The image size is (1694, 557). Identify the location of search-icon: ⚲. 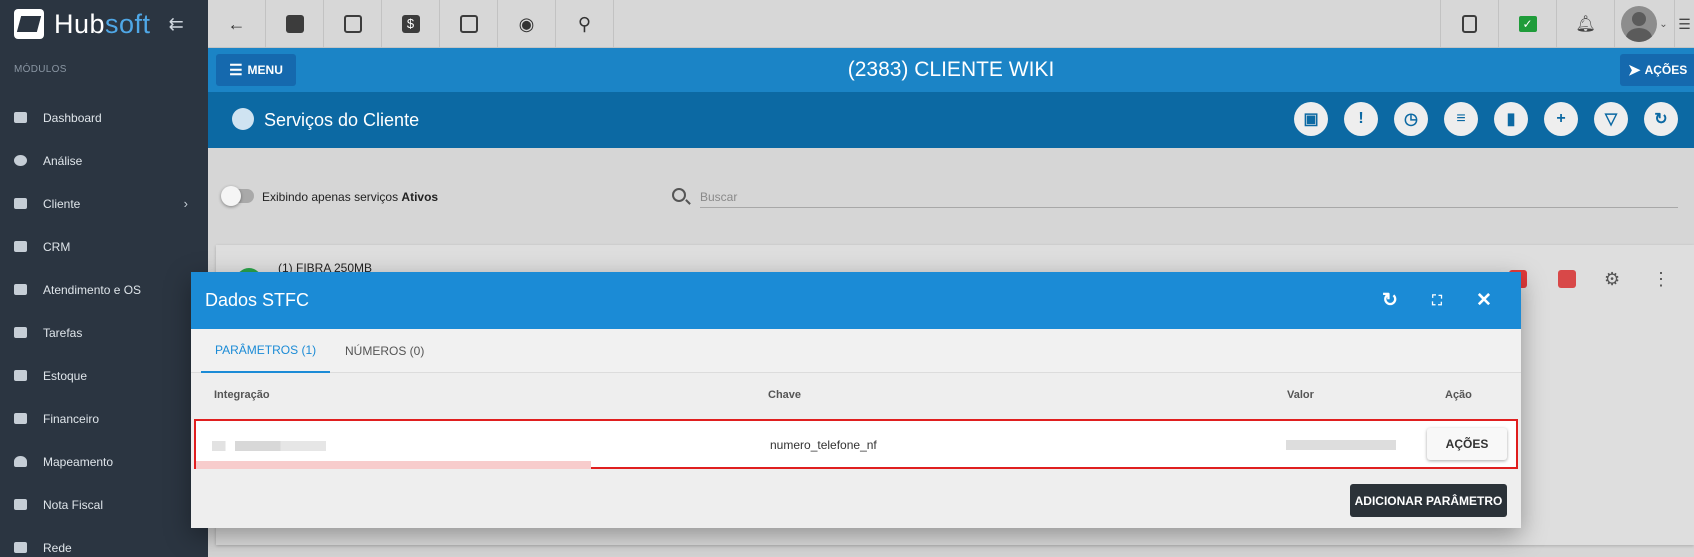
(584, 23).